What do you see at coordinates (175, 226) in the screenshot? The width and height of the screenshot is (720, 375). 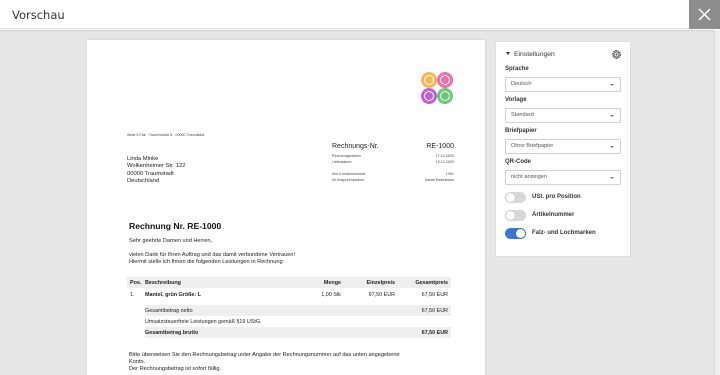 I see `invoice-heading: Rechnung Nr. RE-1000` at bounding box center [175, 226].